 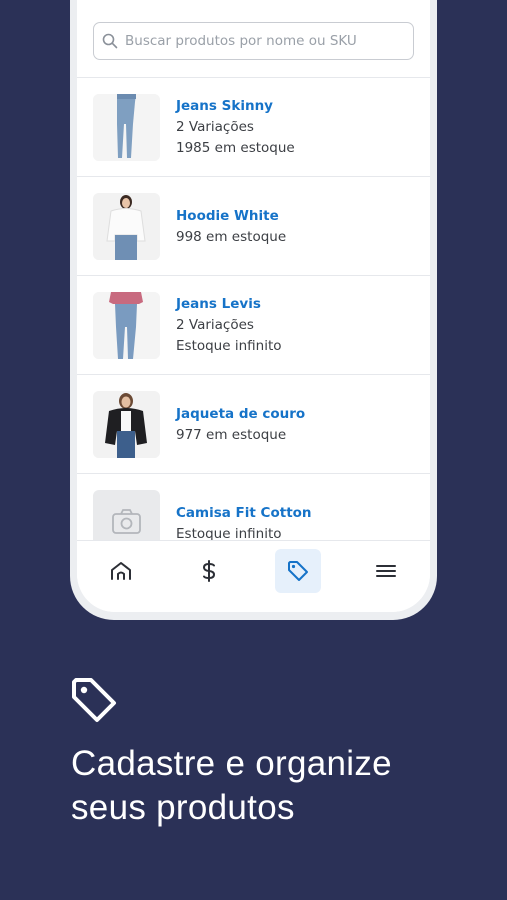 I want to click on product-name: Jaqueta de couro, so click(x=240, y=414).